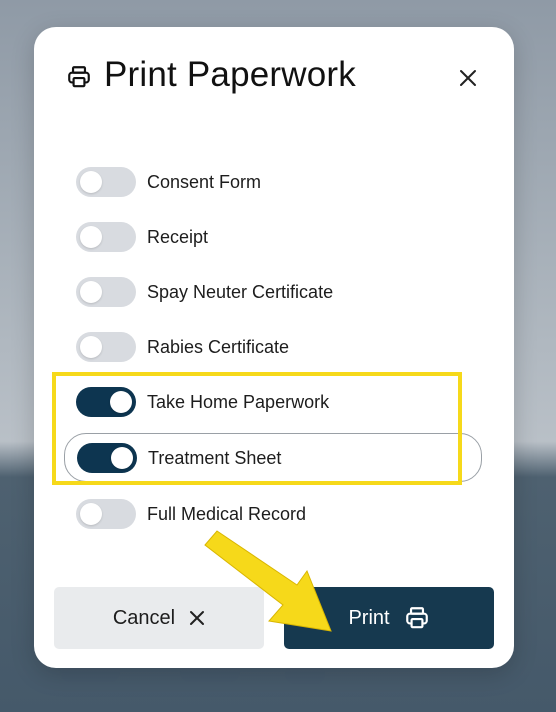 Image resolution: width=556 pixels, height=712 pixels. What do you see at coordinates (142, 237) in the screenshot?
I see `option-receipt: Receipt` at bounding box center [142, 237].